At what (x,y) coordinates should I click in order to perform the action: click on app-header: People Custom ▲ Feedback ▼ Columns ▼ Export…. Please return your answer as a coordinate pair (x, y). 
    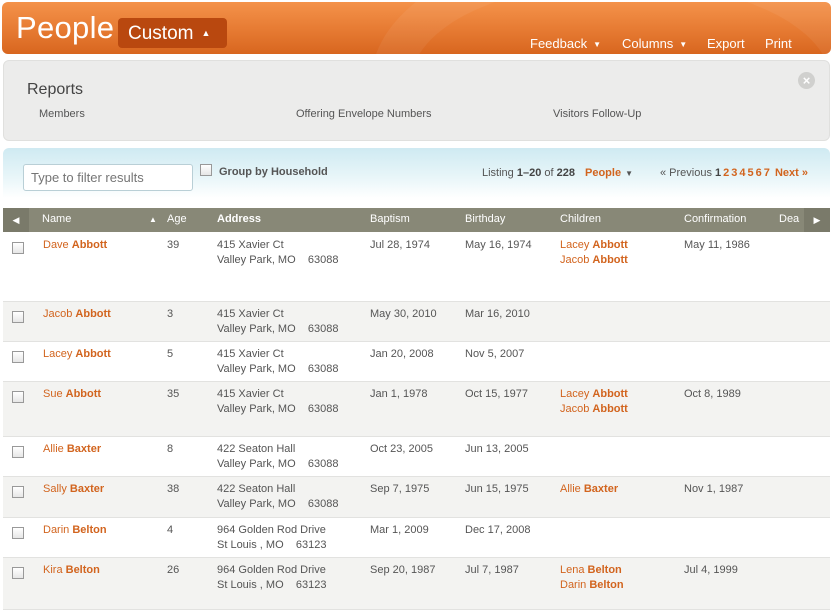
    Looking at the image, I should click on (416, 28).